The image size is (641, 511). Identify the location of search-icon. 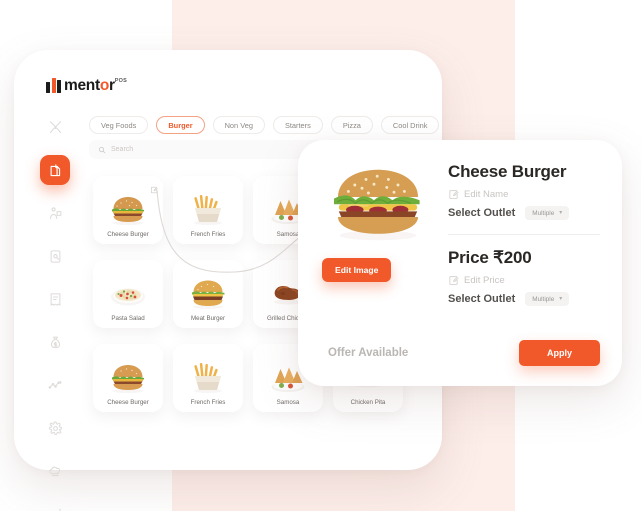
(102, 150).